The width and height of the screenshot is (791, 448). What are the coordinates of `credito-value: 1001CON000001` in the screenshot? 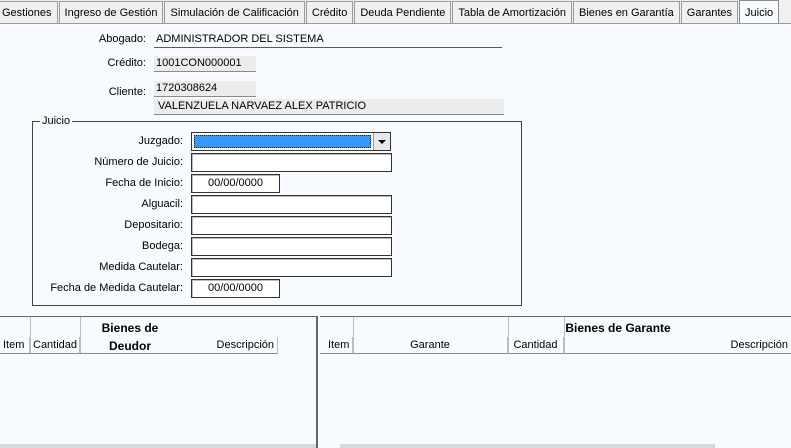 It's located at (205, 64).